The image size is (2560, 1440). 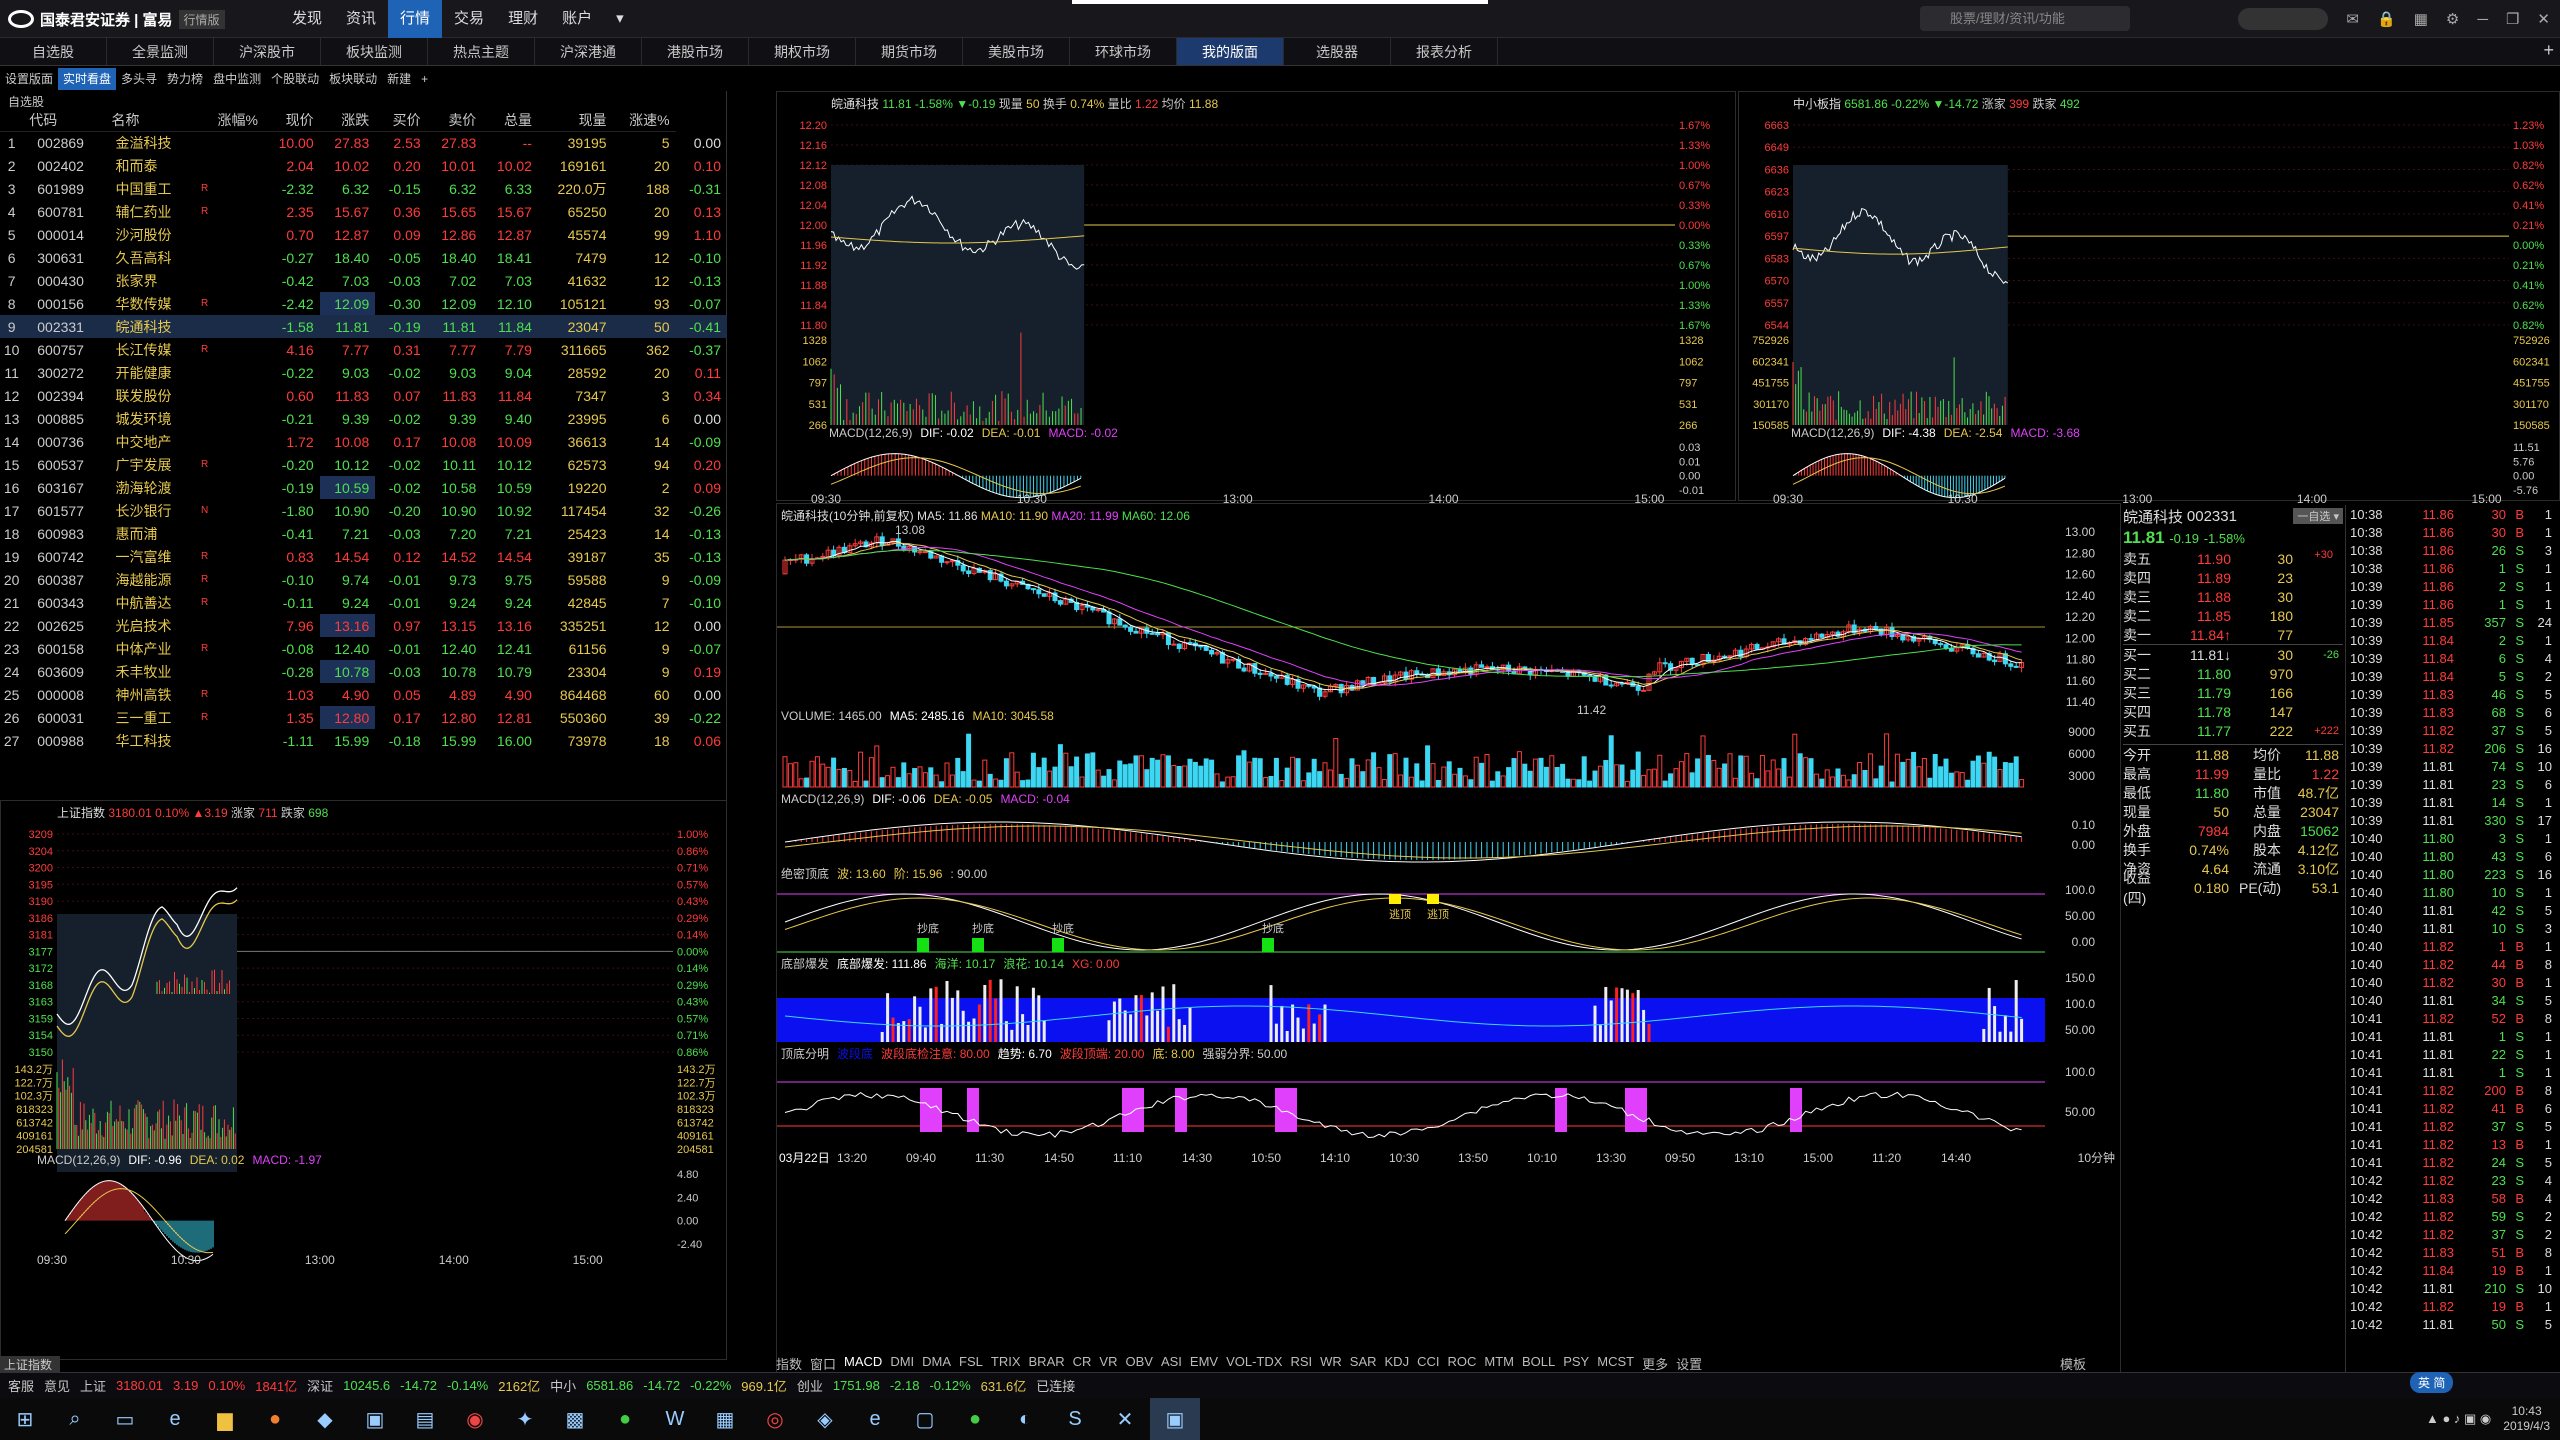 What do you see at coordinates (2233, 558) in the screenshot?
I see `ask-row: 卖五 11.90 30` at bounding box center [2233, 558].